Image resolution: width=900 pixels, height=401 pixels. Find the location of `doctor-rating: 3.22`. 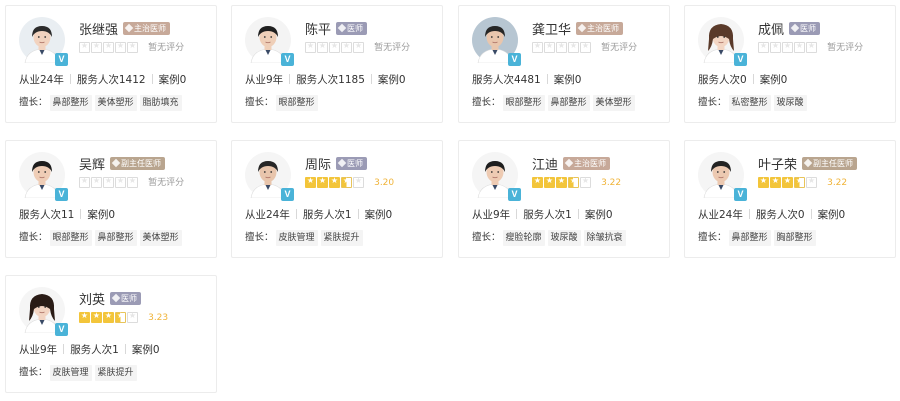

doctor-rating: 3.22 is located at coordinates (576, 182).